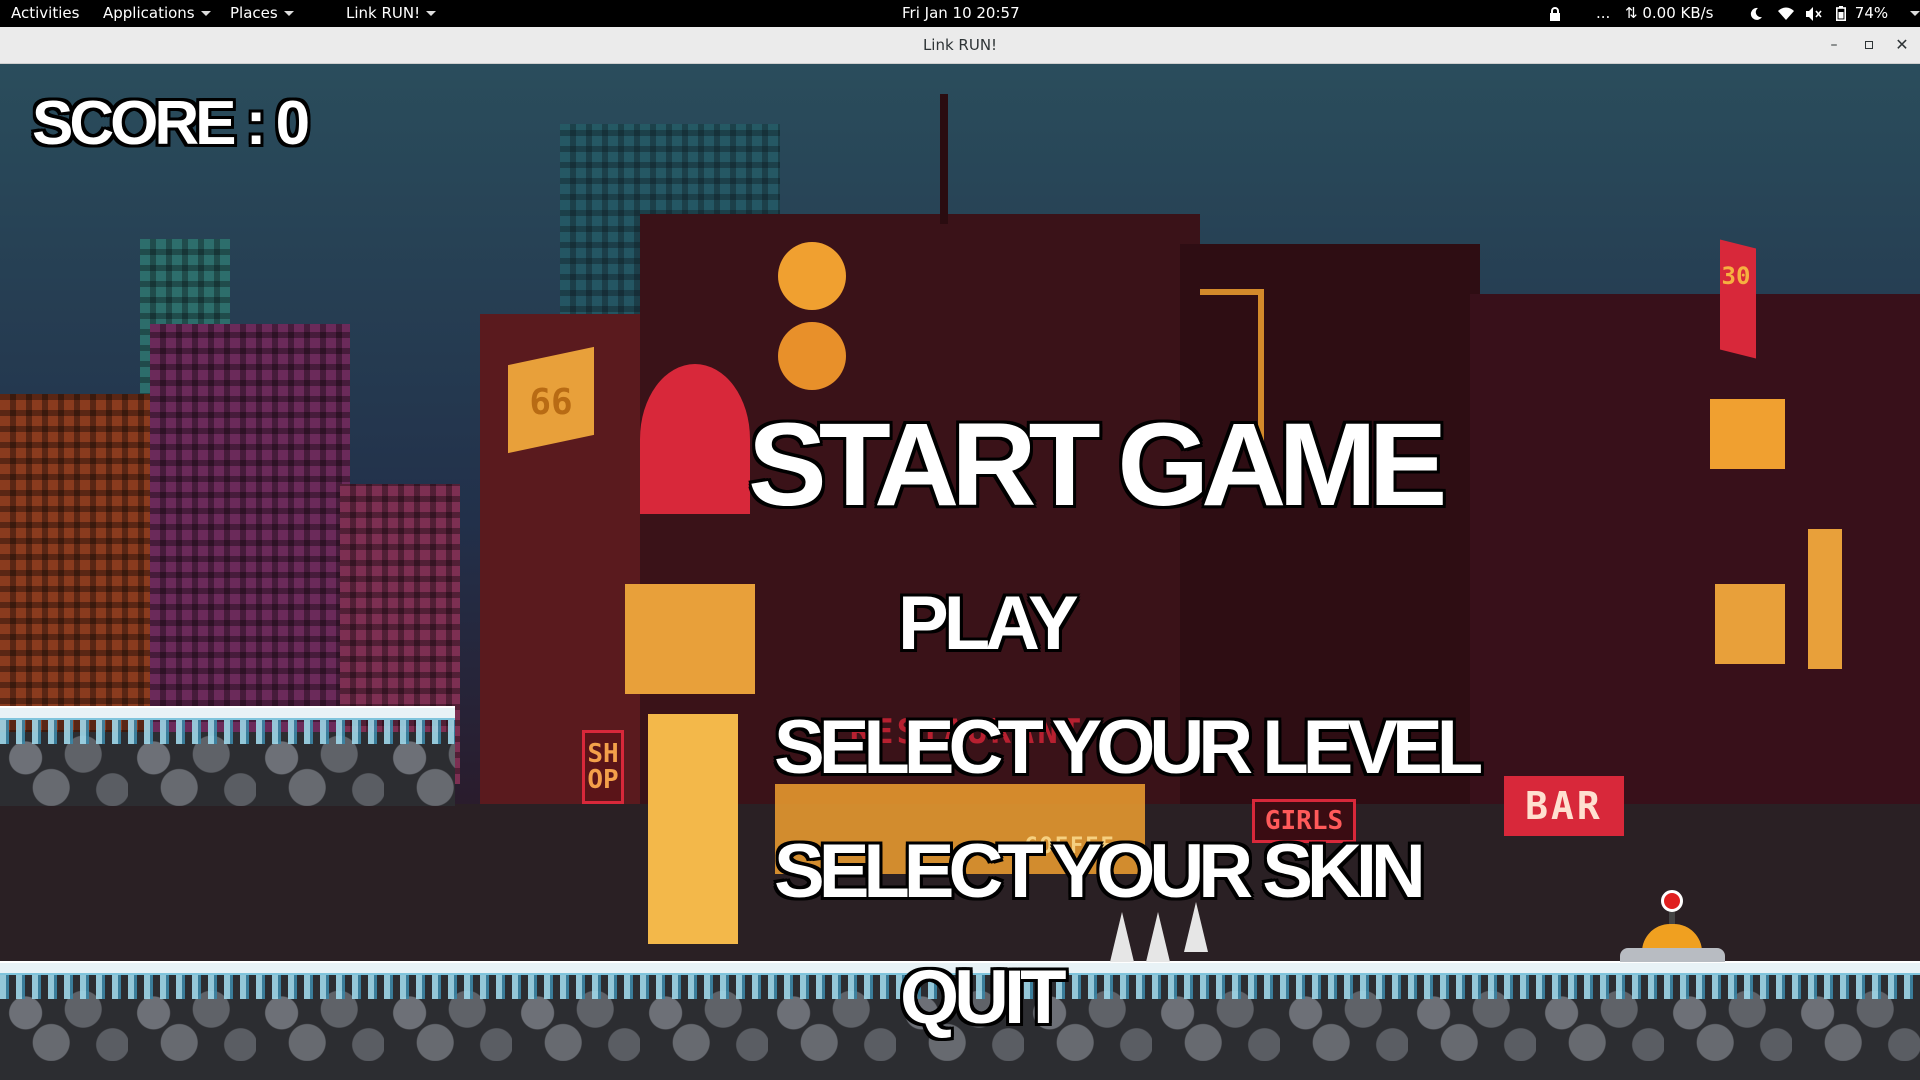  I want to click on battery-indicator: 74%, so click(1862, 13).